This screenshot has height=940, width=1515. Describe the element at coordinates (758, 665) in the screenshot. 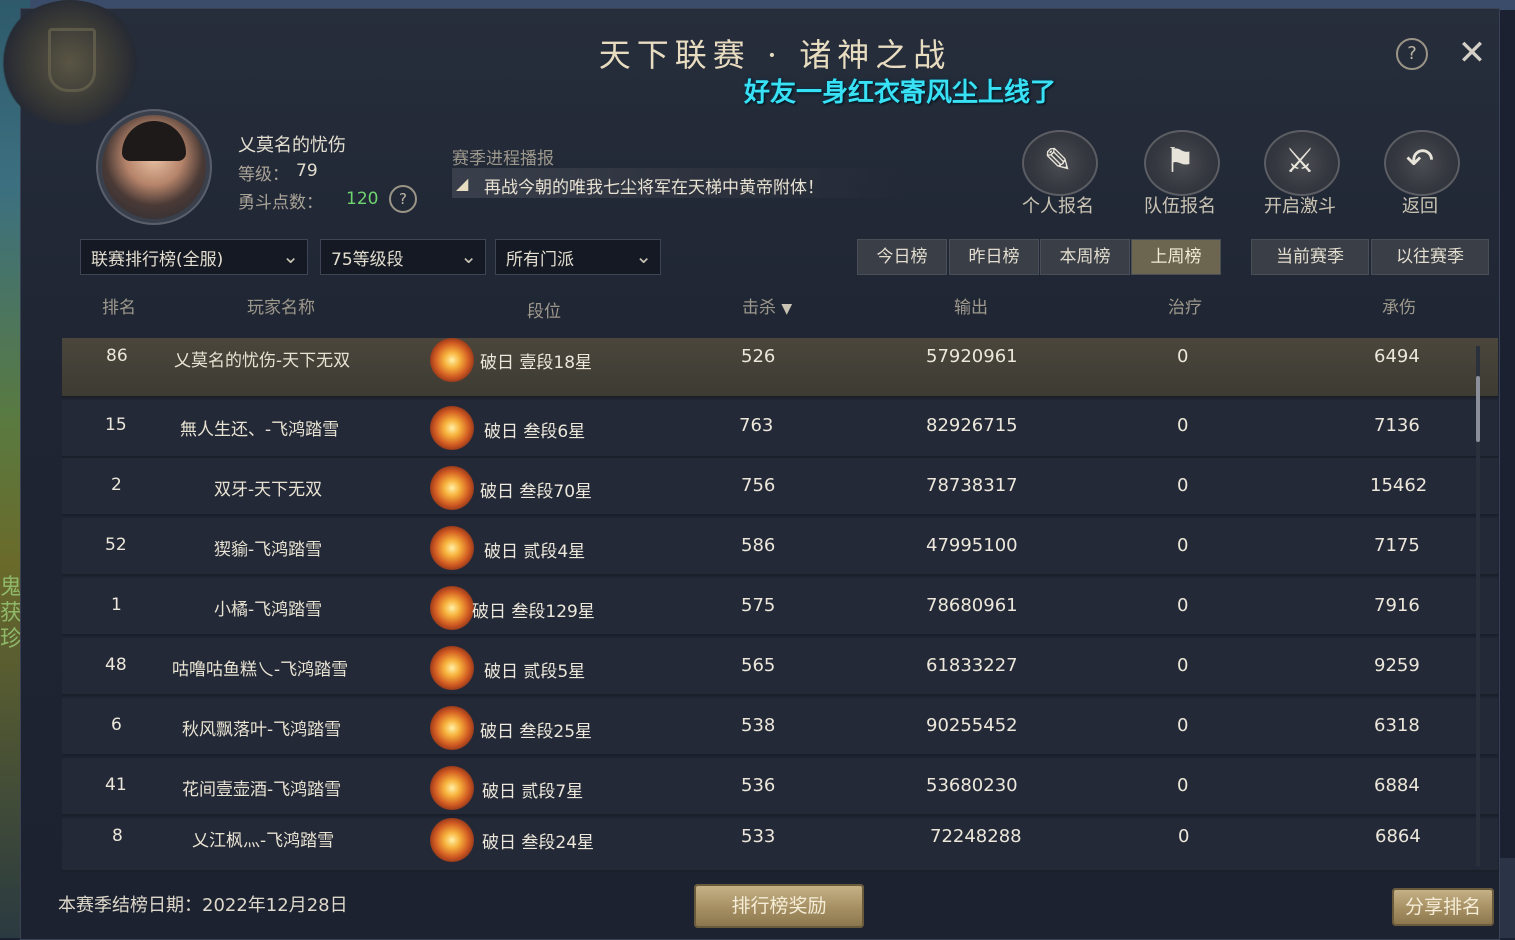

I see `row-kills: 565` at that location.